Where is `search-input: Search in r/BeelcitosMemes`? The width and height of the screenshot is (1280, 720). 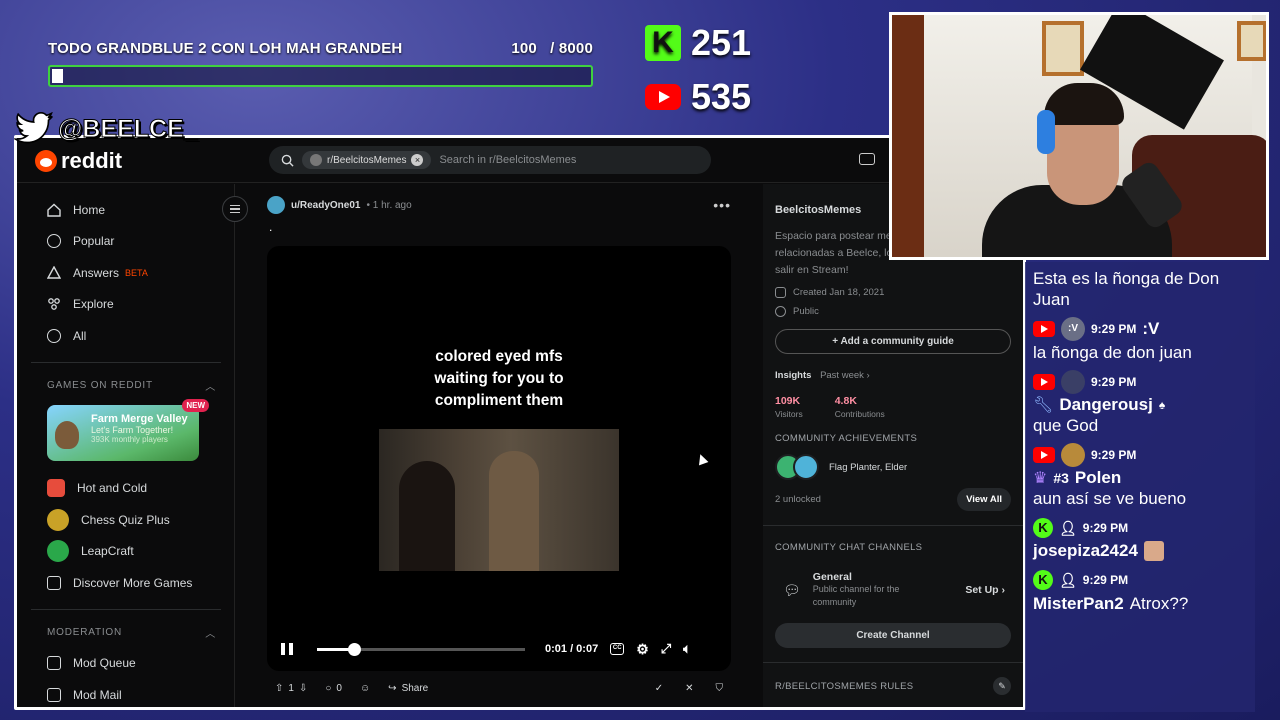 search-input: Search in r/BeelcitosMemes is located at coordinates (507, 160).